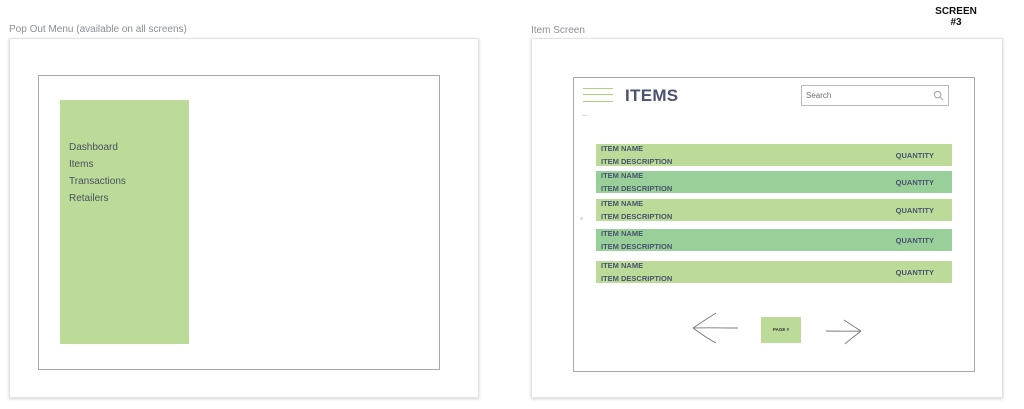 This screenshot has width=1024, height=409. What do you see at coordinates (715, 328) in the screenshot?
I see `arrow-left-icon` at bounding box center [715, 328].